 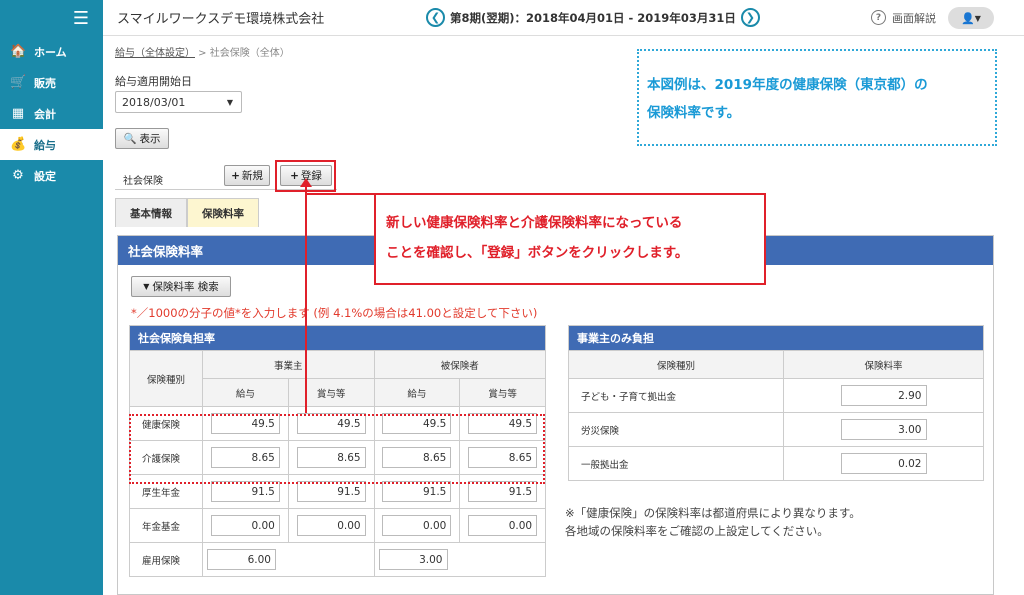 What do you see at coordinates (537, 253) in the screenshot?
I see `callout-line: ことを確認し、「登録」ボタンをクリックします。` at bounding box center [537, 253].